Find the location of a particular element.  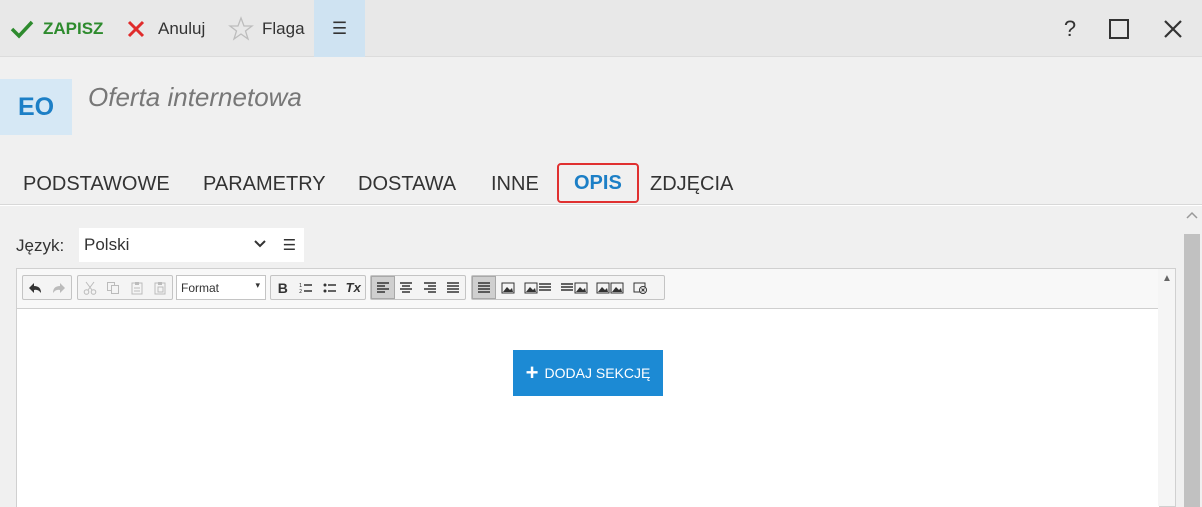

tab-zdjecia: ZDJĘCIA is located at coordinates (691, 184).